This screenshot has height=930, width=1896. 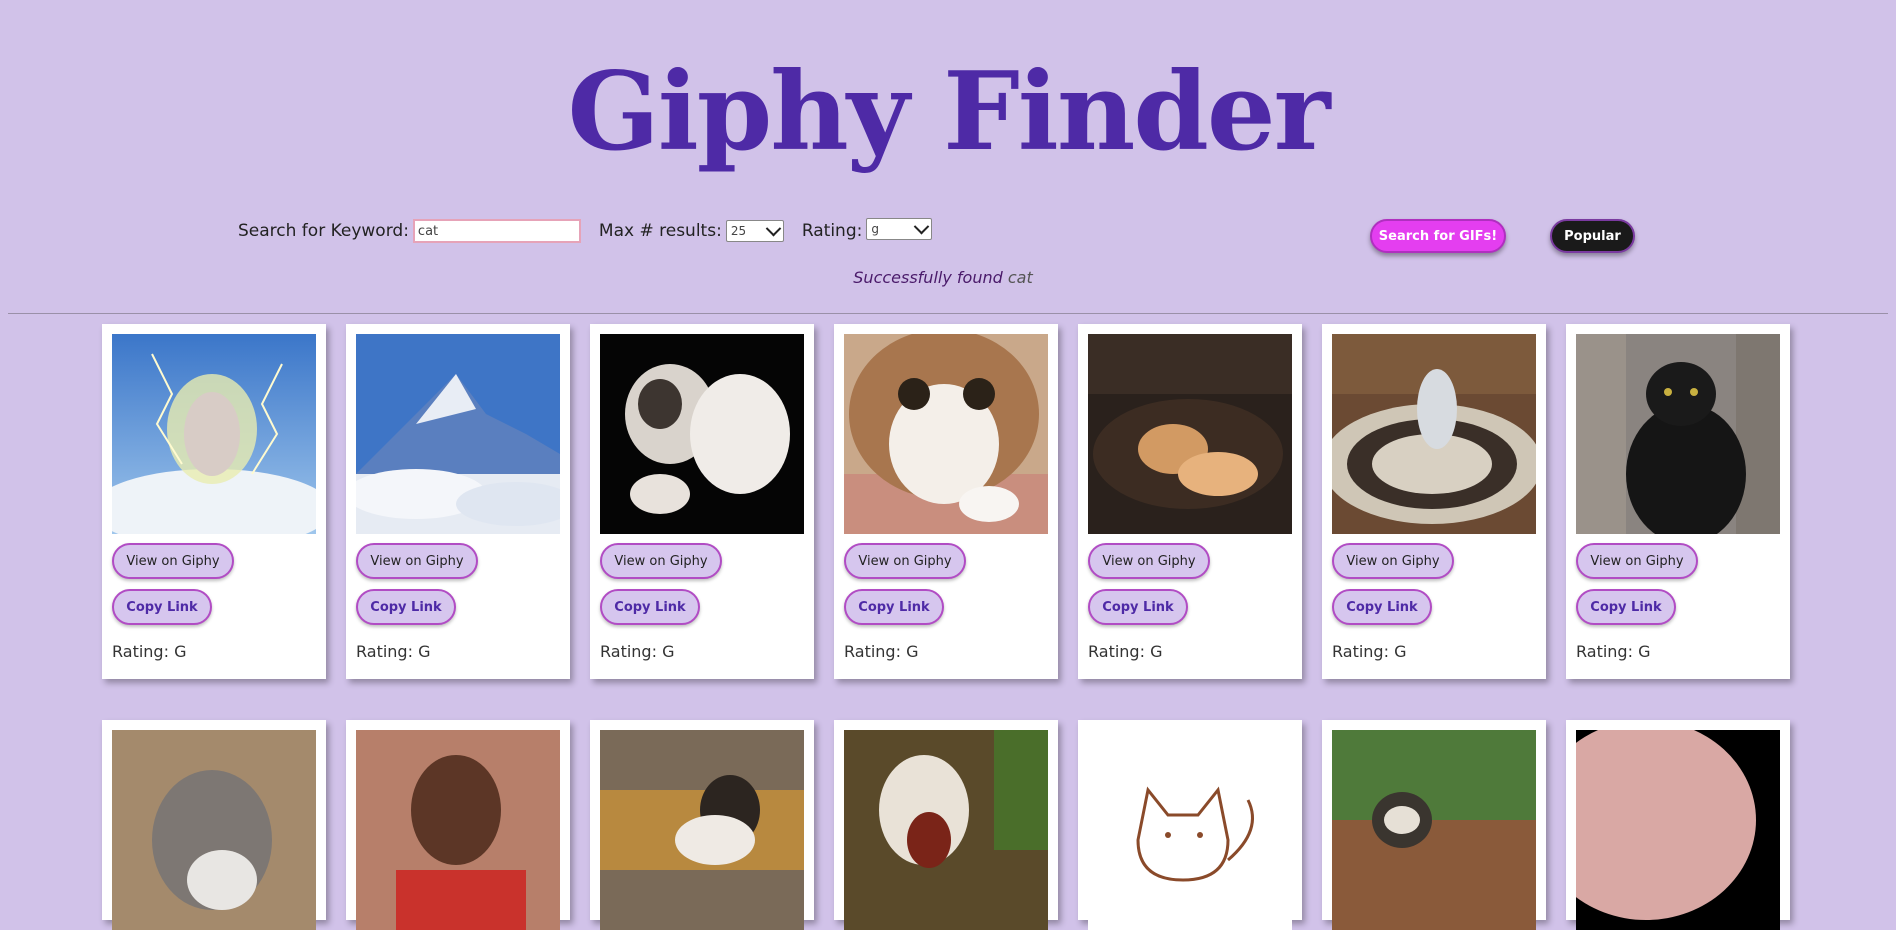 I want to click on max-results-label: Max # results:, so click(x=660, y=231).